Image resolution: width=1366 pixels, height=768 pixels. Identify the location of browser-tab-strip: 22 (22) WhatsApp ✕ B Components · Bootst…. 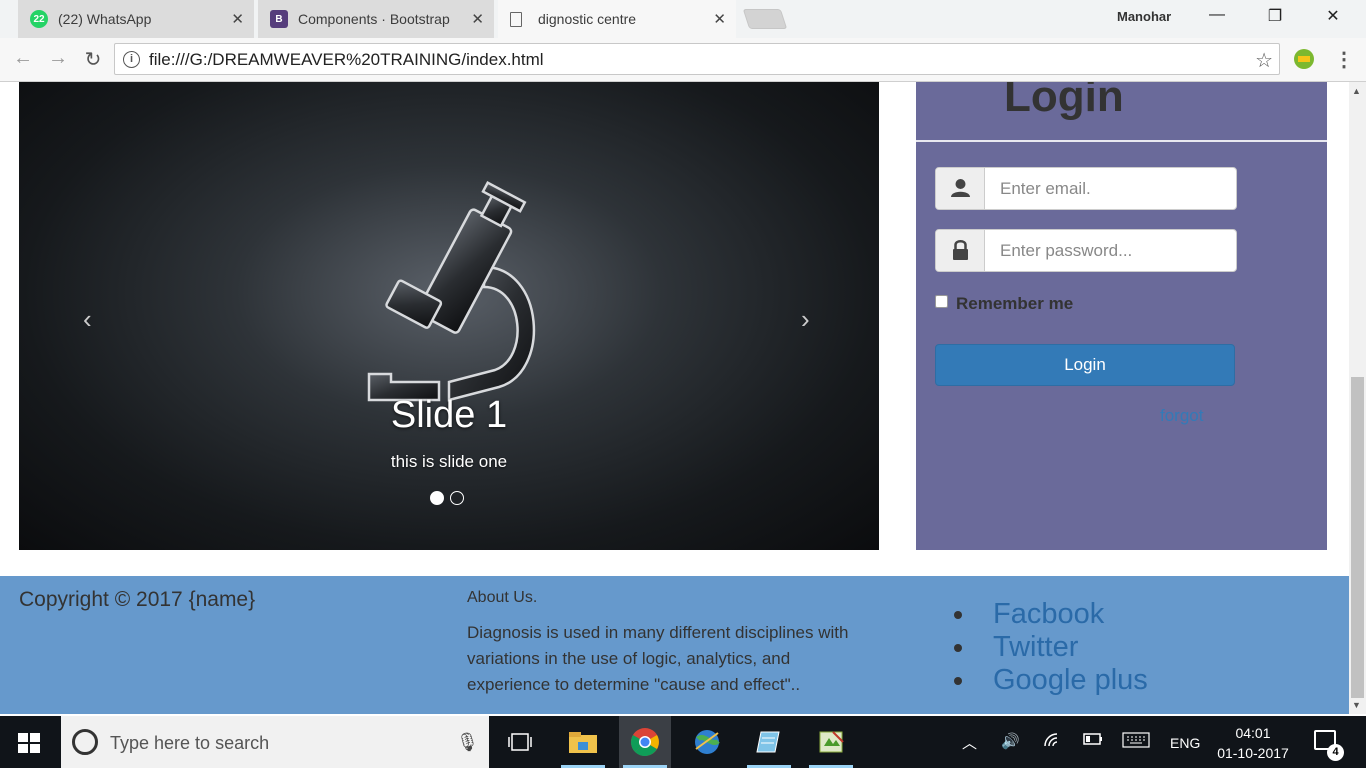
(683, 19).